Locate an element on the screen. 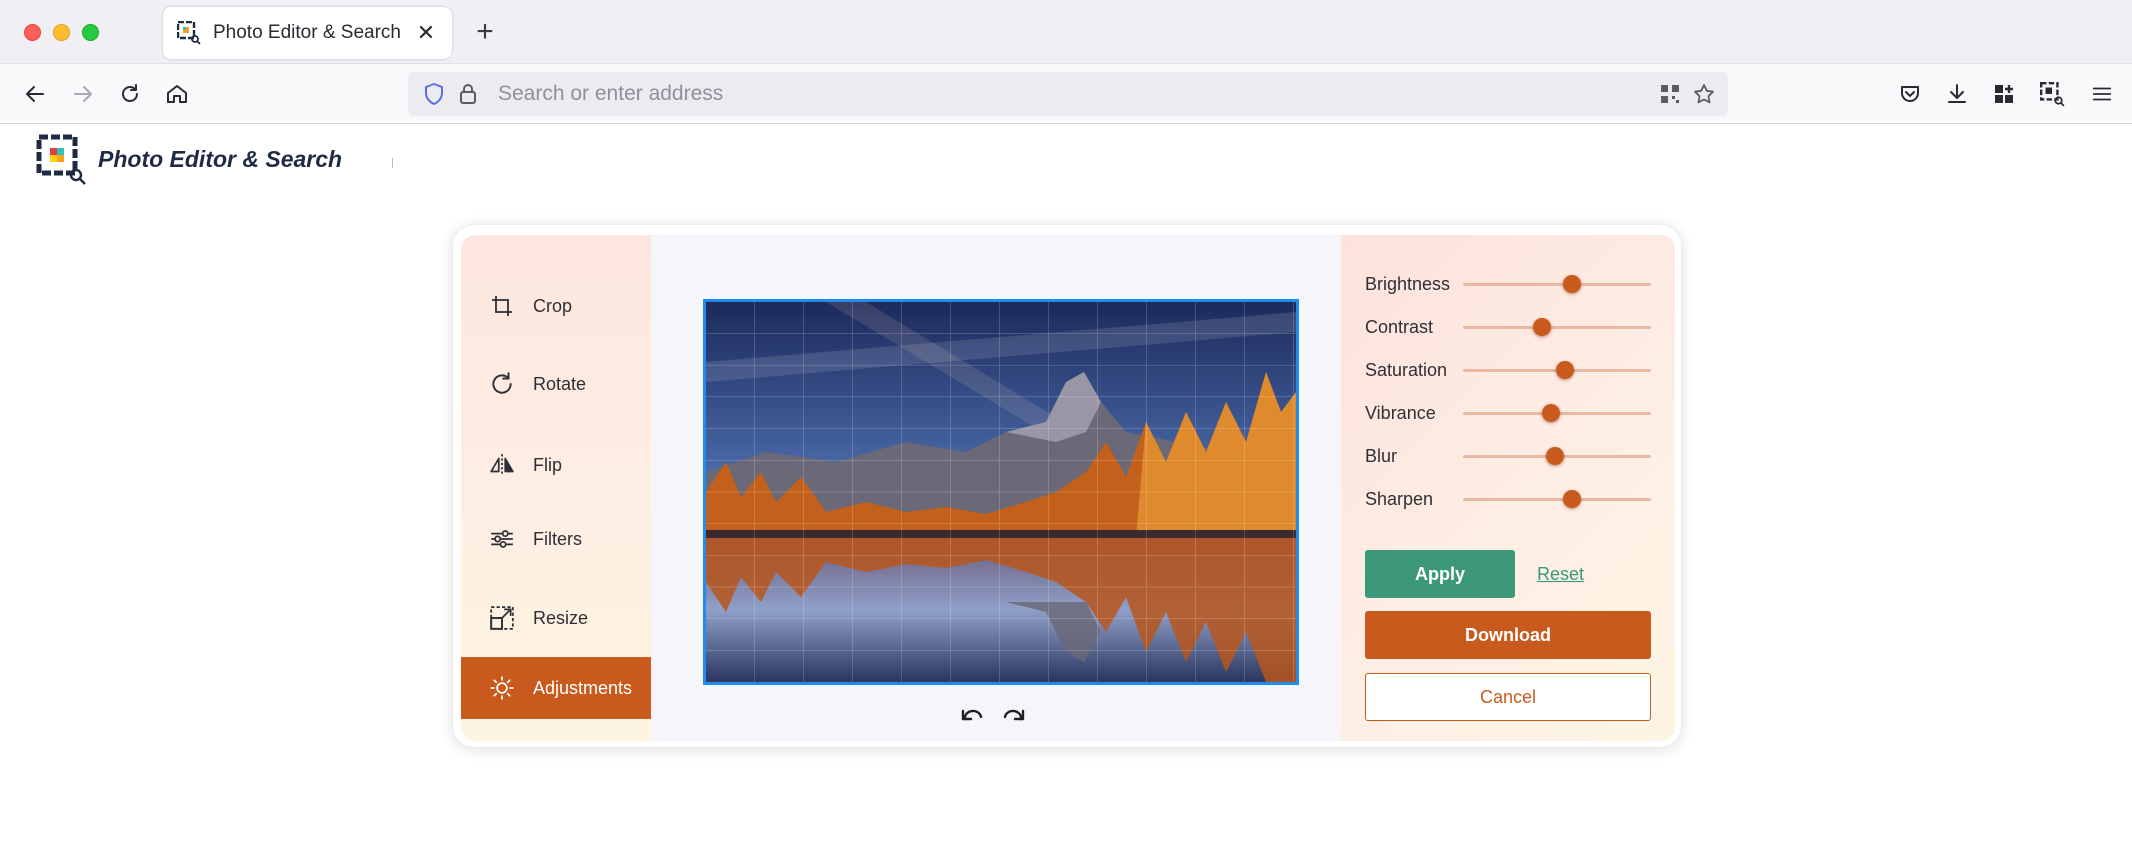 This screenshot has height=868, width=2132. flip-icon is located at coordinates (502, 465).